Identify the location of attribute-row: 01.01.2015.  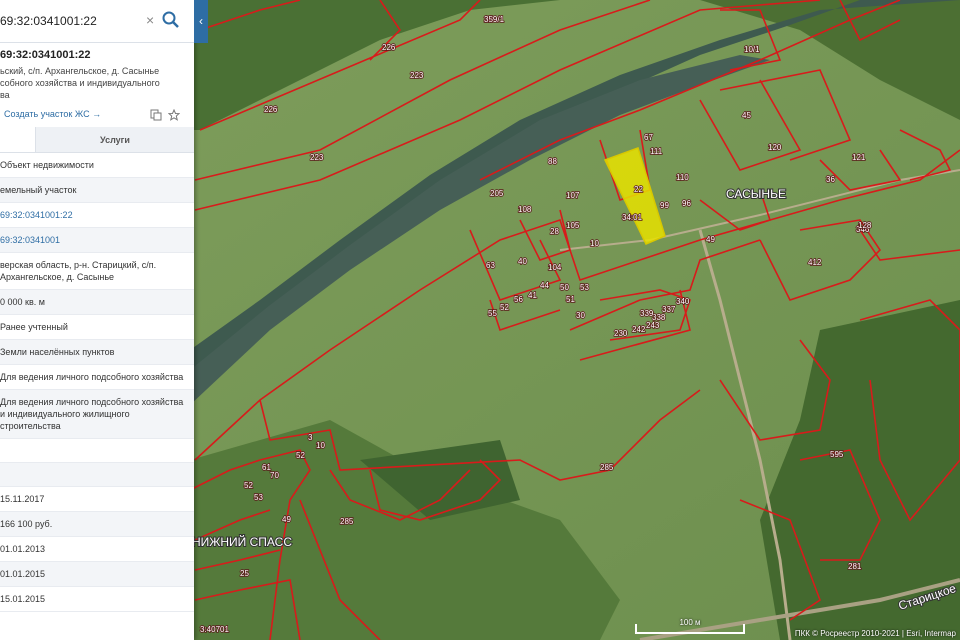
(97, 574).